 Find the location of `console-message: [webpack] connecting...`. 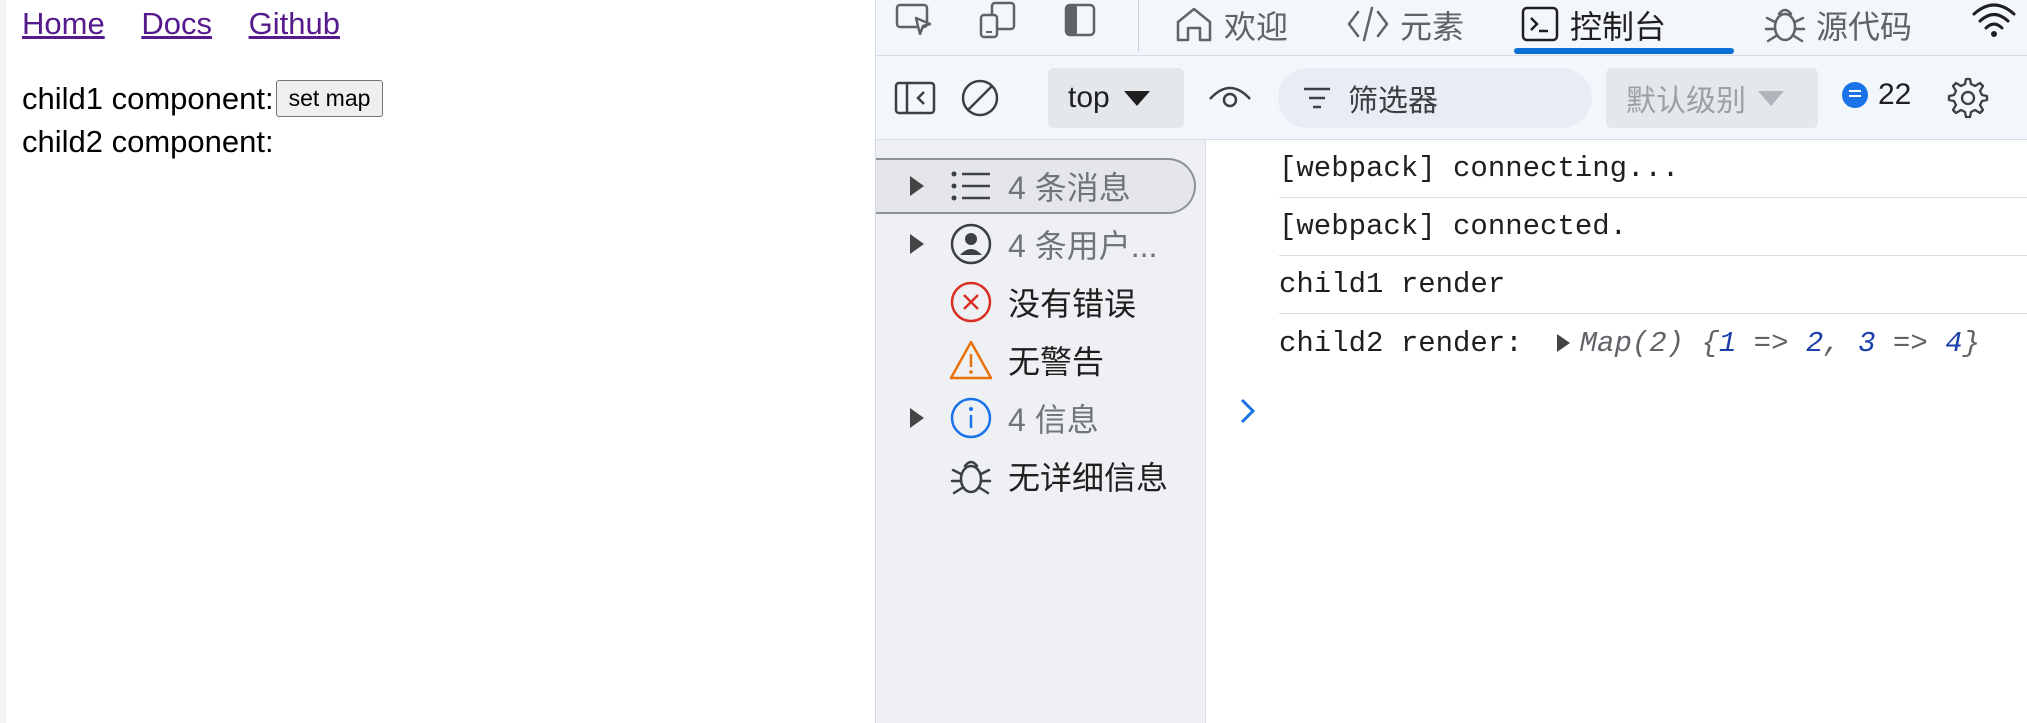

console-message: [webpack] connecting... is located at coordinates (1653, 169).